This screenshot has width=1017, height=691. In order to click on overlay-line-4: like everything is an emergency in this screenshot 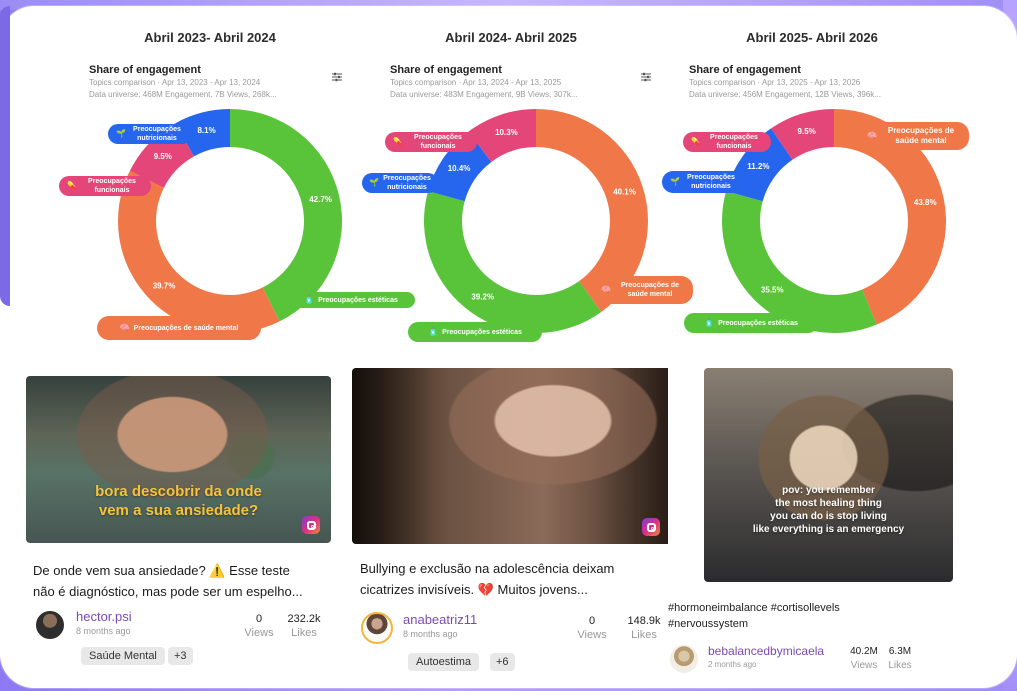, I will do `click(828, 529)`.